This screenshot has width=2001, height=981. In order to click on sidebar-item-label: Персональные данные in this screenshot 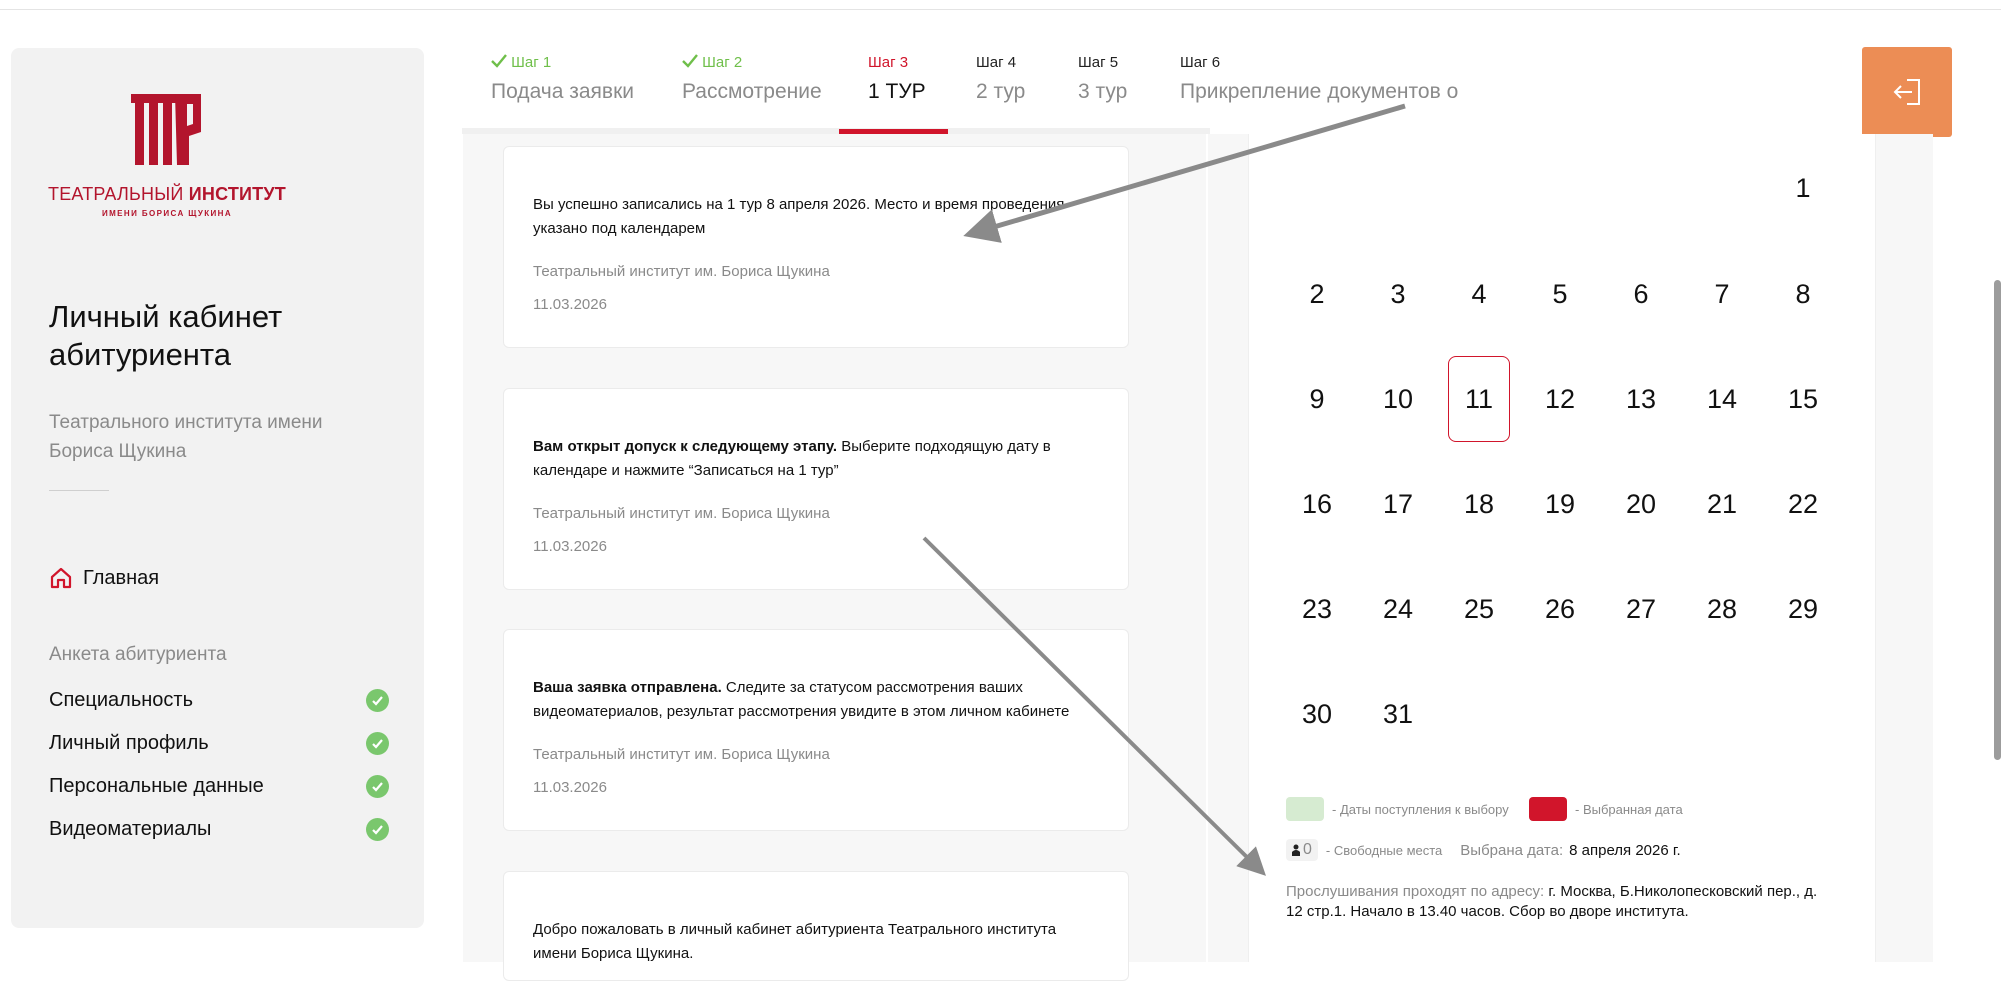, I will do `click(156, 785)`.